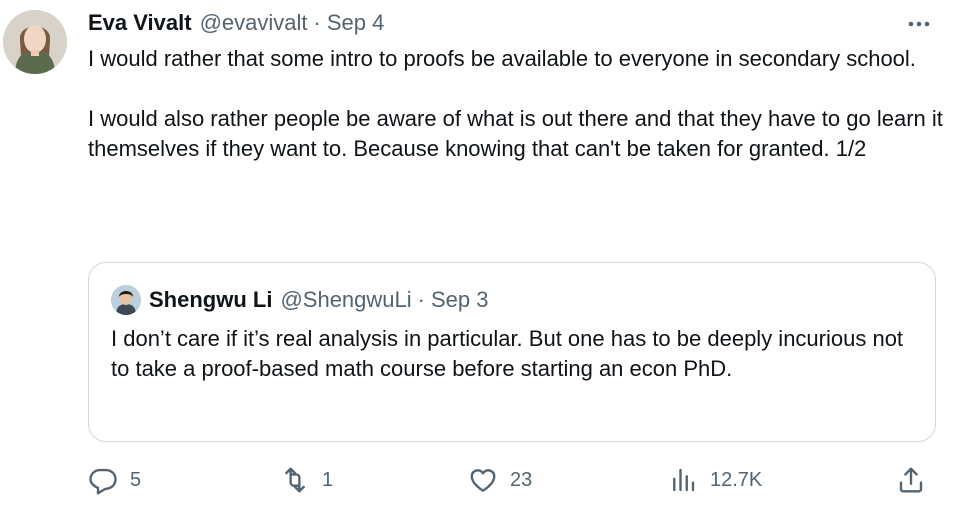 The width and height of the screenshot is (958, 507). I want to click on quoted-author-handle: @ShengwuLi, so click(346, 299).